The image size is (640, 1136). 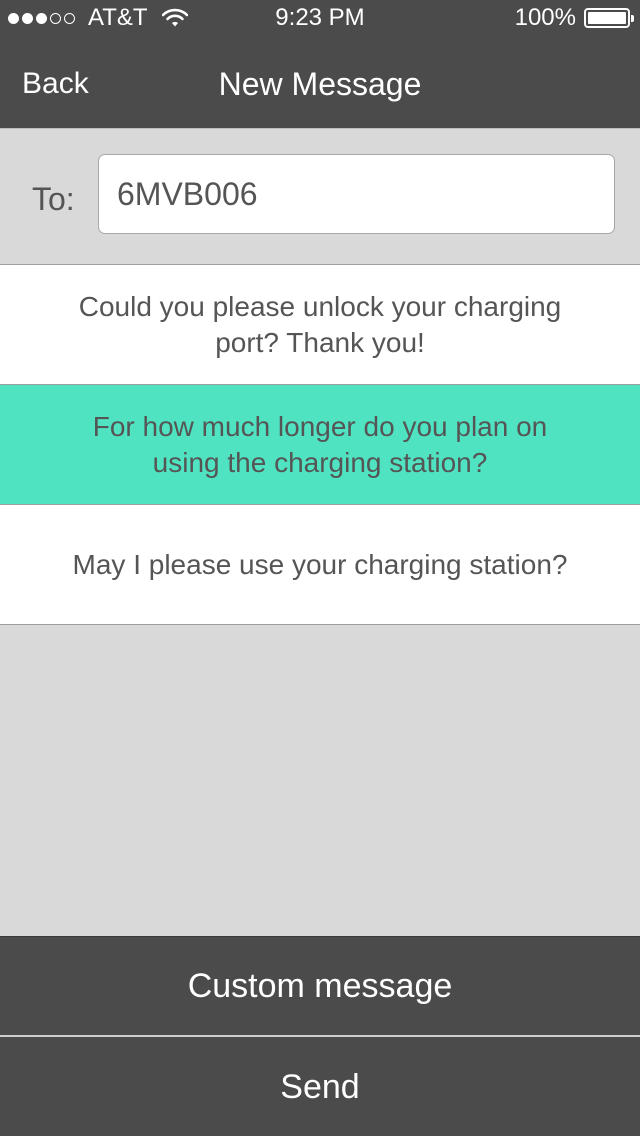 What do you see at coordinates (55, 82) in the screenshot?
I see `back-button: Back` at bounding box center [55, 82].